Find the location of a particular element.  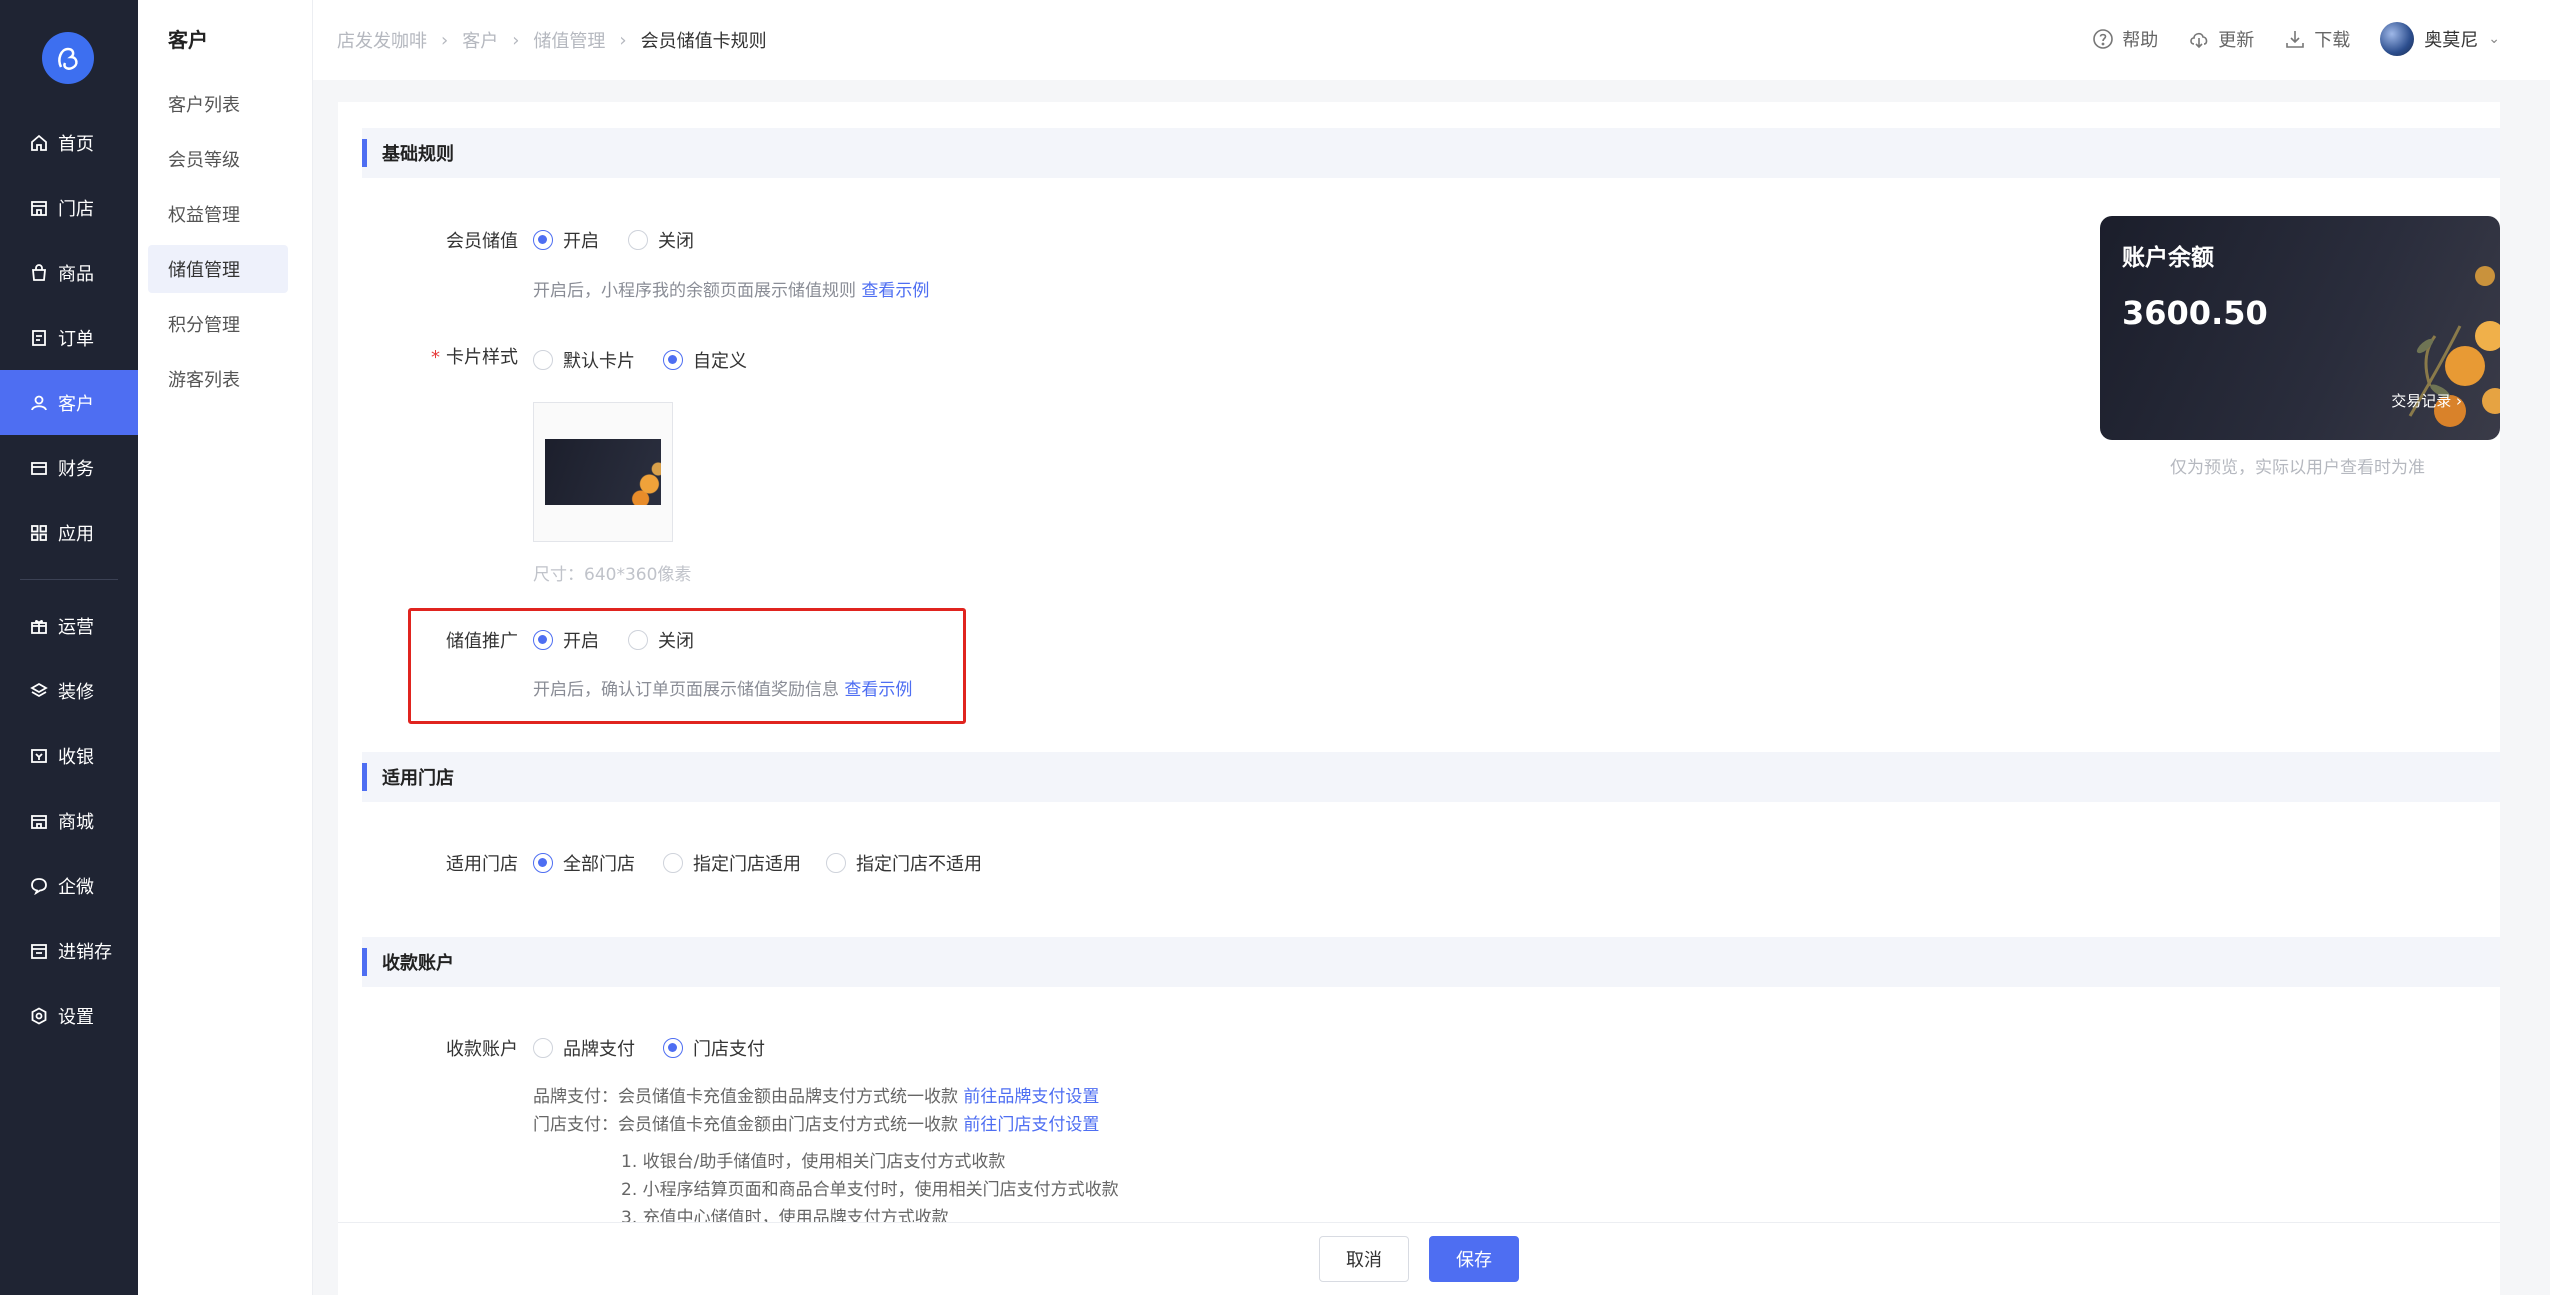

breadcrumb-item: 店发发咖啡 is located at coordinates (382, 40).